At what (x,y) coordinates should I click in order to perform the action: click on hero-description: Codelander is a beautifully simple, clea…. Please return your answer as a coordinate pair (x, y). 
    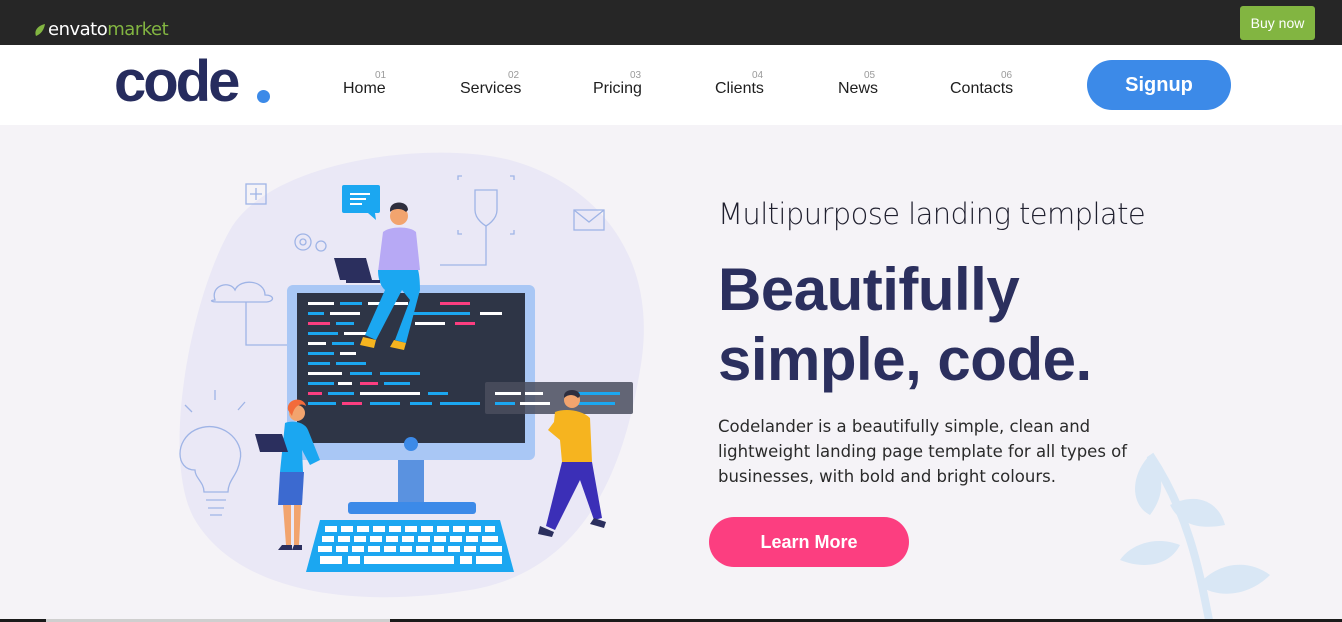
    Looking at the image, I should click on (923, 451).